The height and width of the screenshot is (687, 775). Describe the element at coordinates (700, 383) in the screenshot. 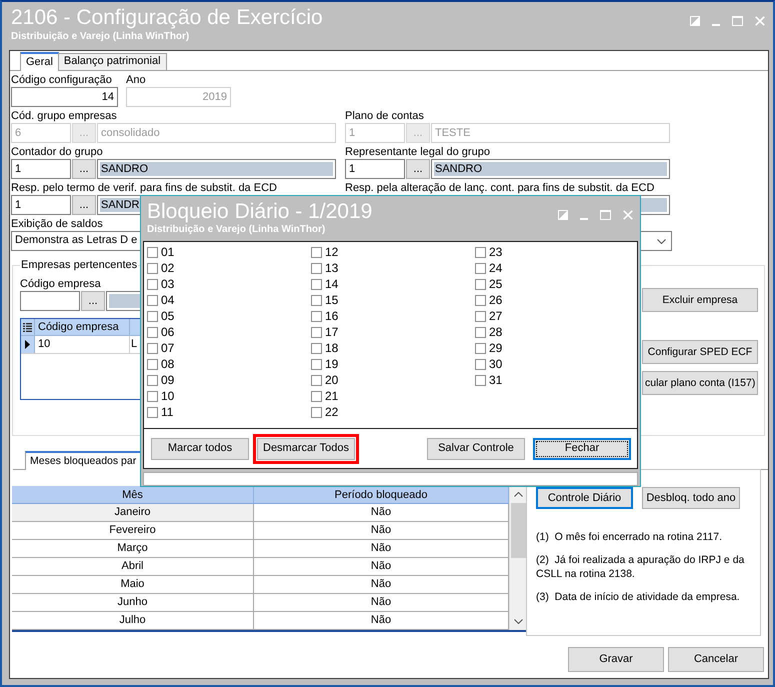

I see `button: cular plano conta (I157)` at that location.